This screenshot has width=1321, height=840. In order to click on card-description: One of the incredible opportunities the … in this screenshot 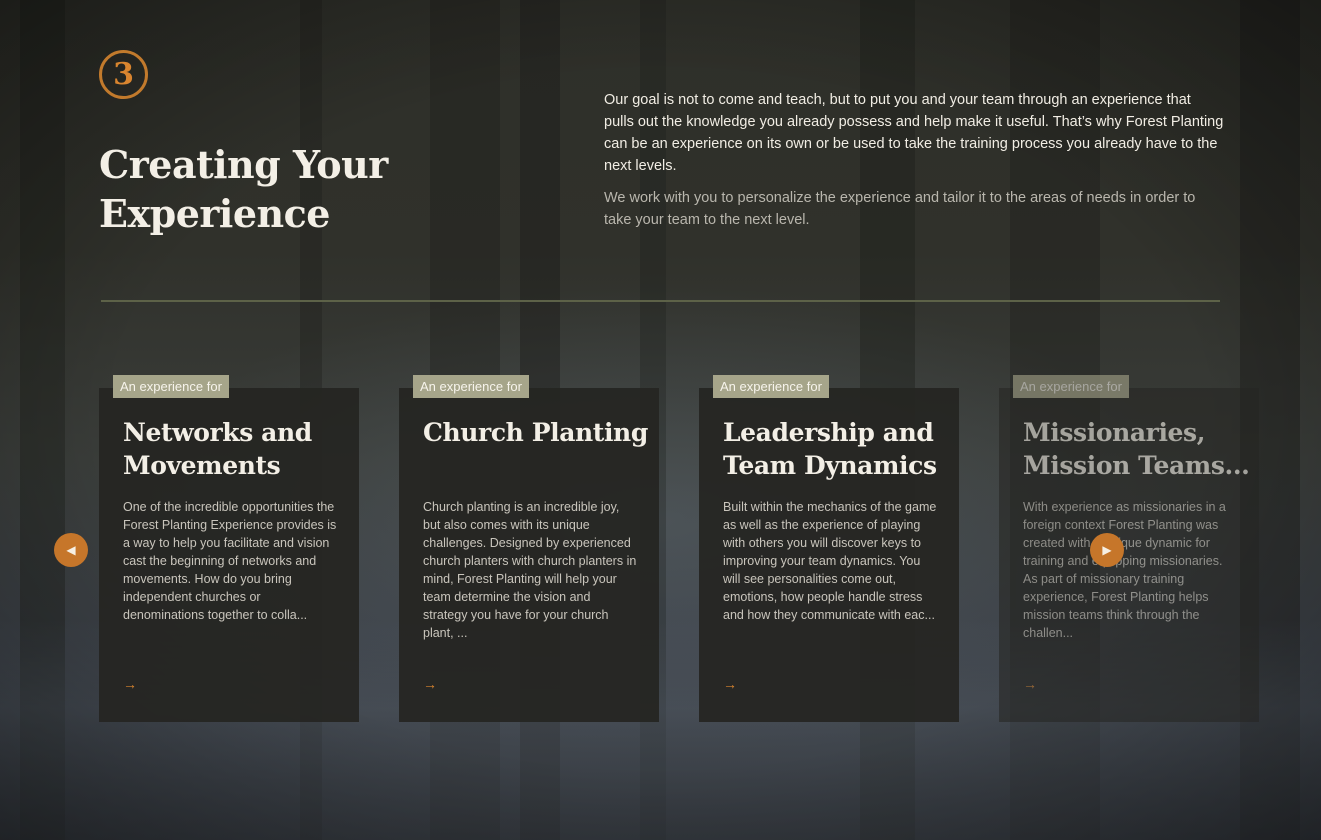, I will do `click(230, 561)`.